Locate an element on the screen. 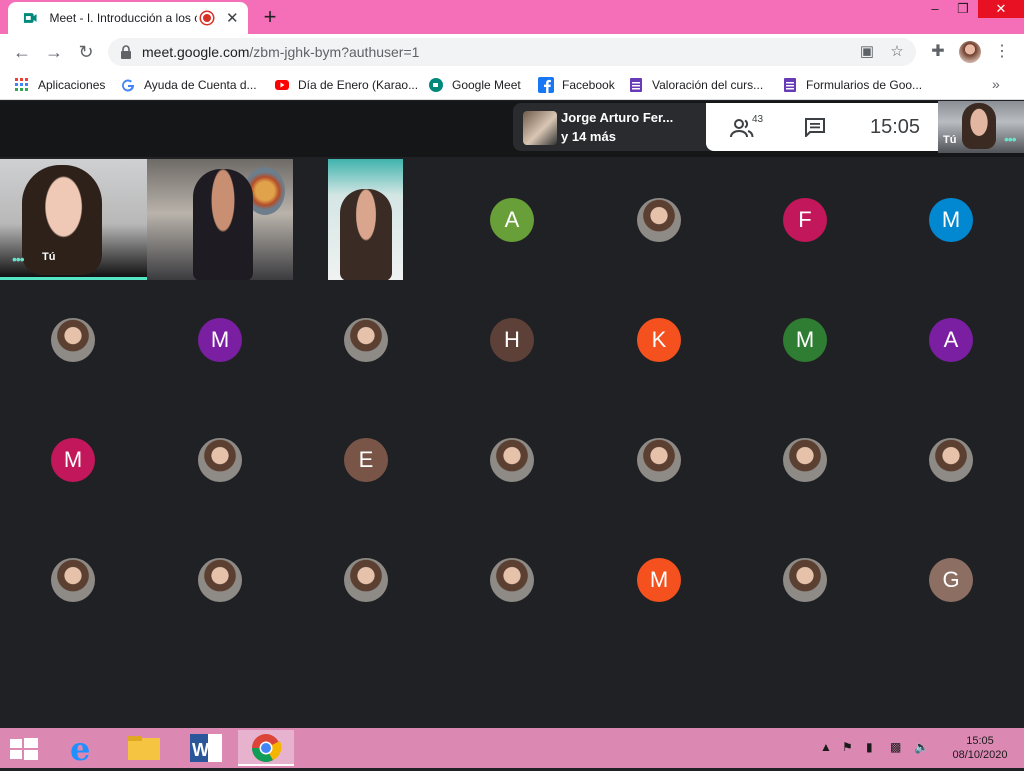  meet-favicon-icon is located at coordinates (30, 18).